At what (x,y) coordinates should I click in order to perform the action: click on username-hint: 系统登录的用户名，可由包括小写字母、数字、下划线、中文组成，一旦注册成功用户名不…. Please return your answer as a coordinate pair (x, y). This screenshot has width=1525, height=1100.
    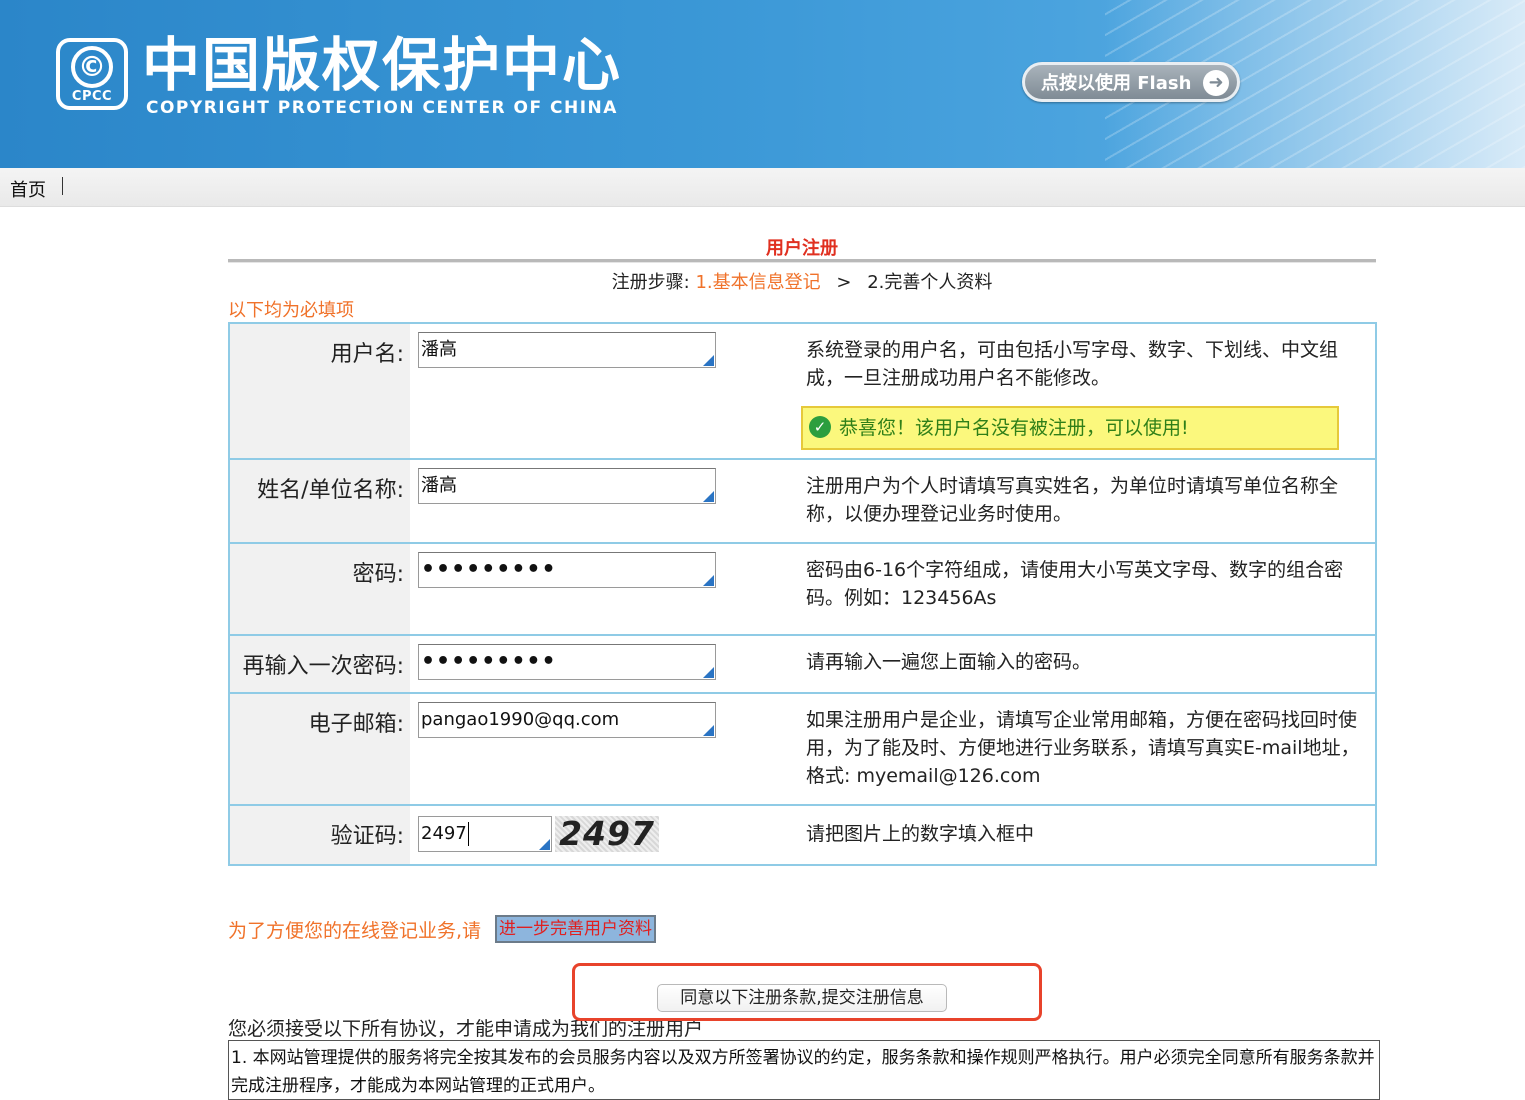
    Looking at the image, I should click on (1072, 364).